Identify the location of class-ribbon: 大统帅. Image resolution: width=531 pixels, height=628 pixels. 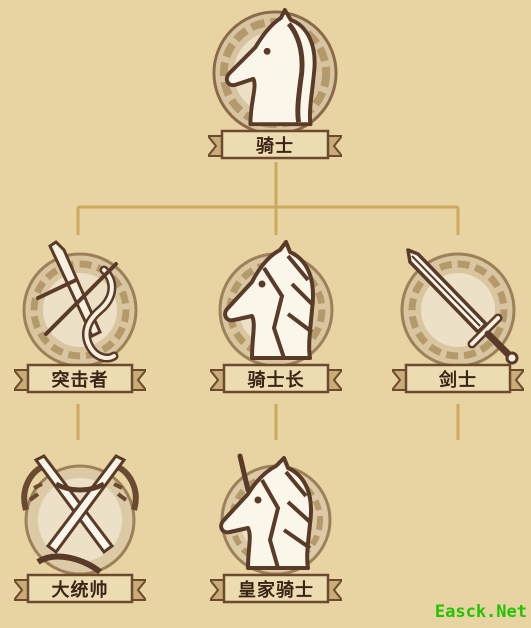
(80, 589).